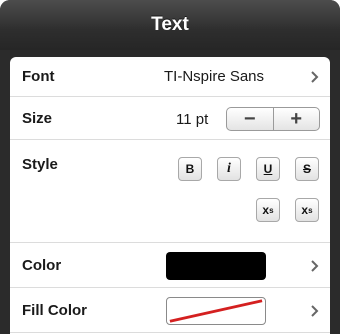 The width and height of the screenshot is (340, 334). What do you see at coordinates (54, 310) in the screenshot?
I see `fill-color-label: Fill Color` at bounding box center [54, 310].